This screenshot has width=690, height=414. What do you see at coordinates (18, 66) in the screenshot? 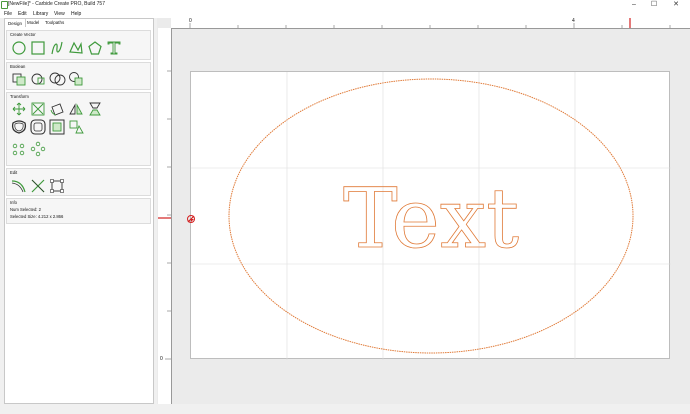
I see `section-title: Boolean` at bounding box center [18, 66].